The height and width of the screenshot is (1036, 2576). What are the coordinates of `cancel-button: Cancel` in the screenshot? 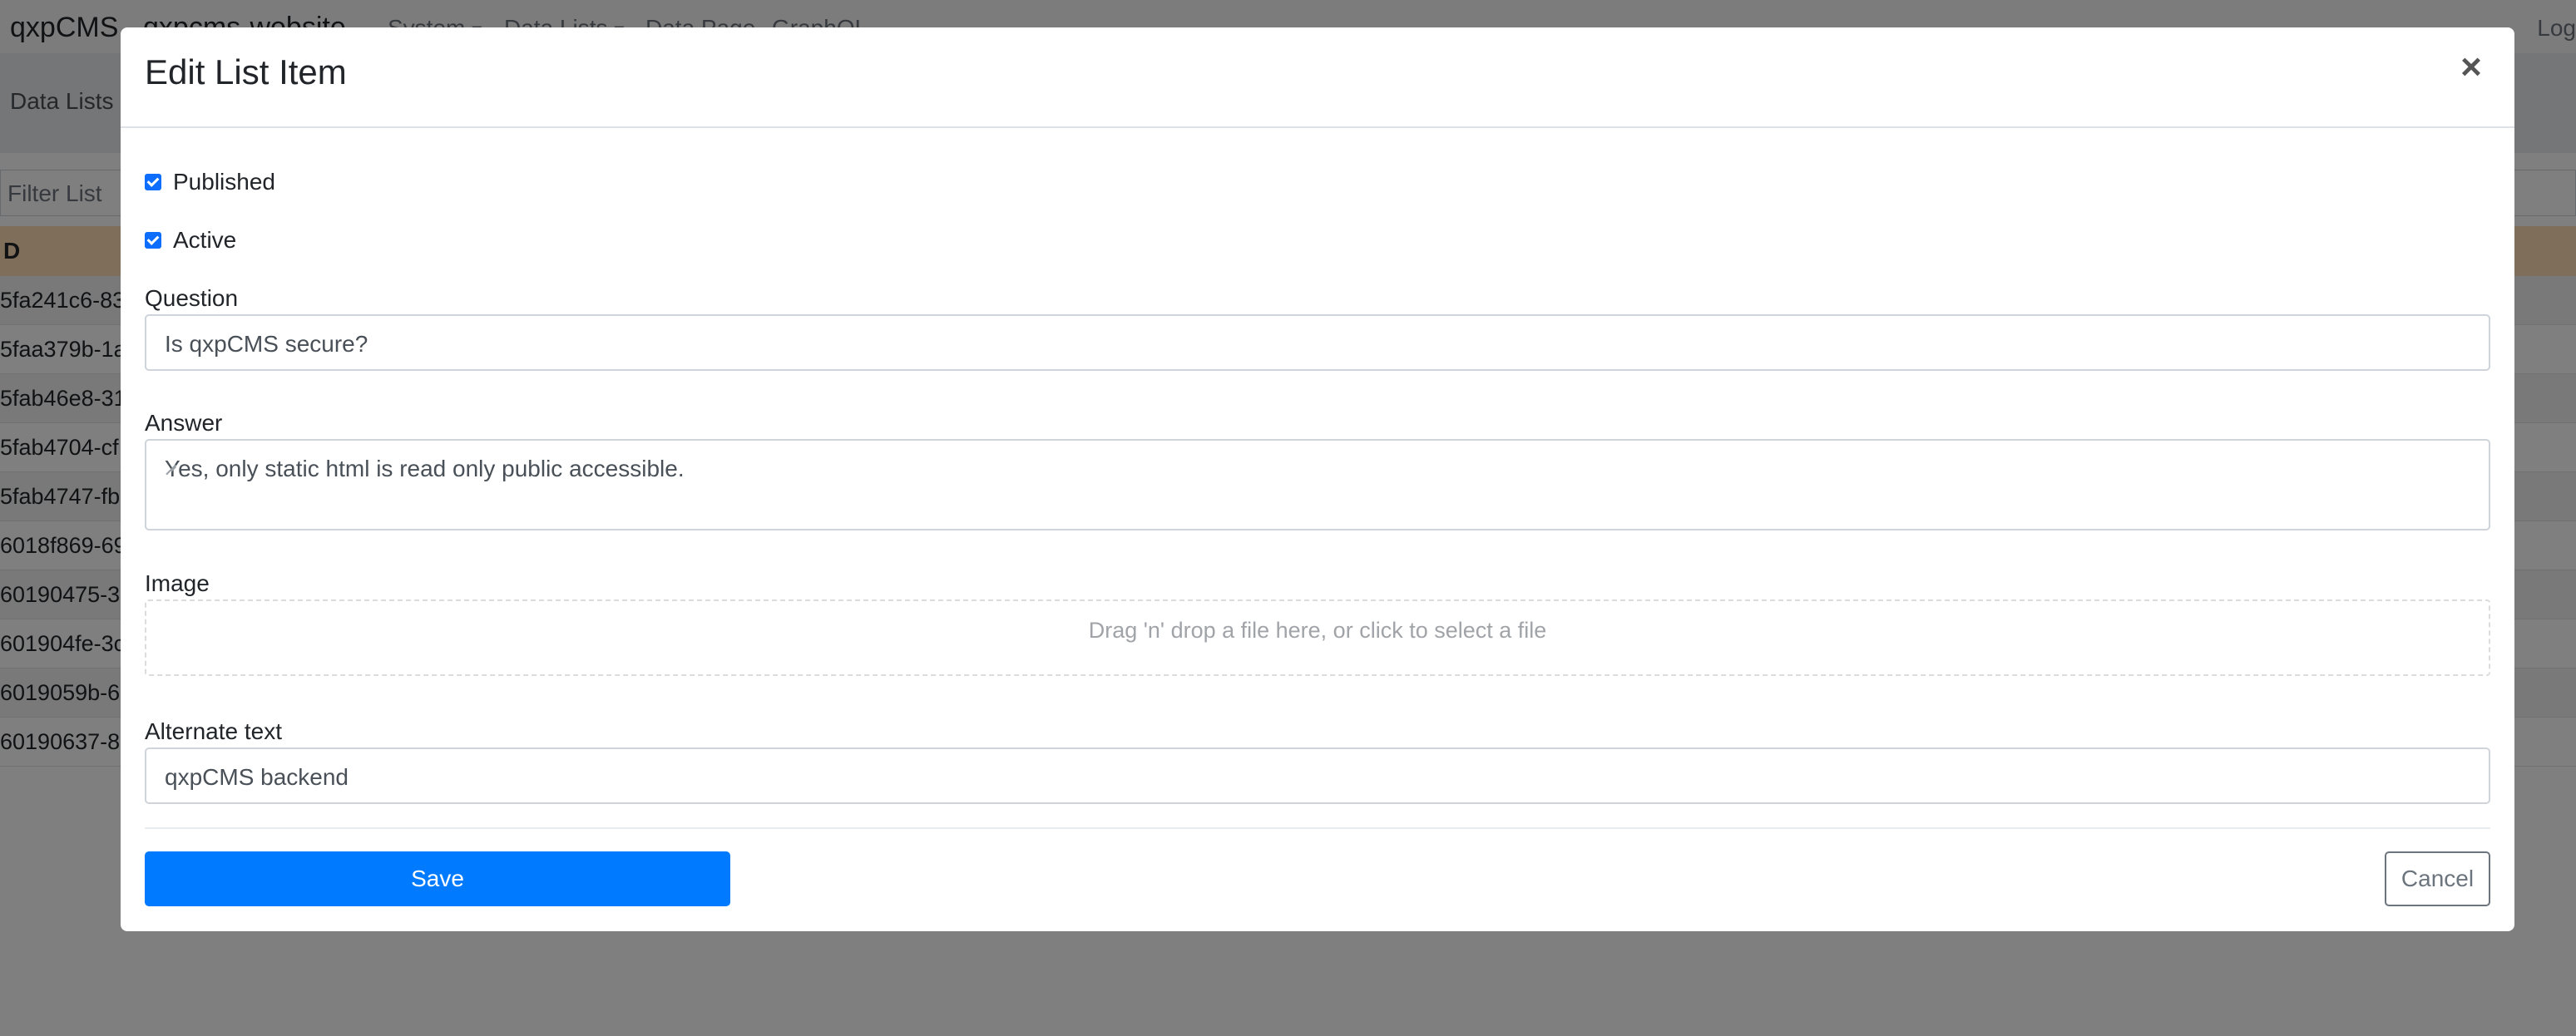 It's located at (2437, 878).